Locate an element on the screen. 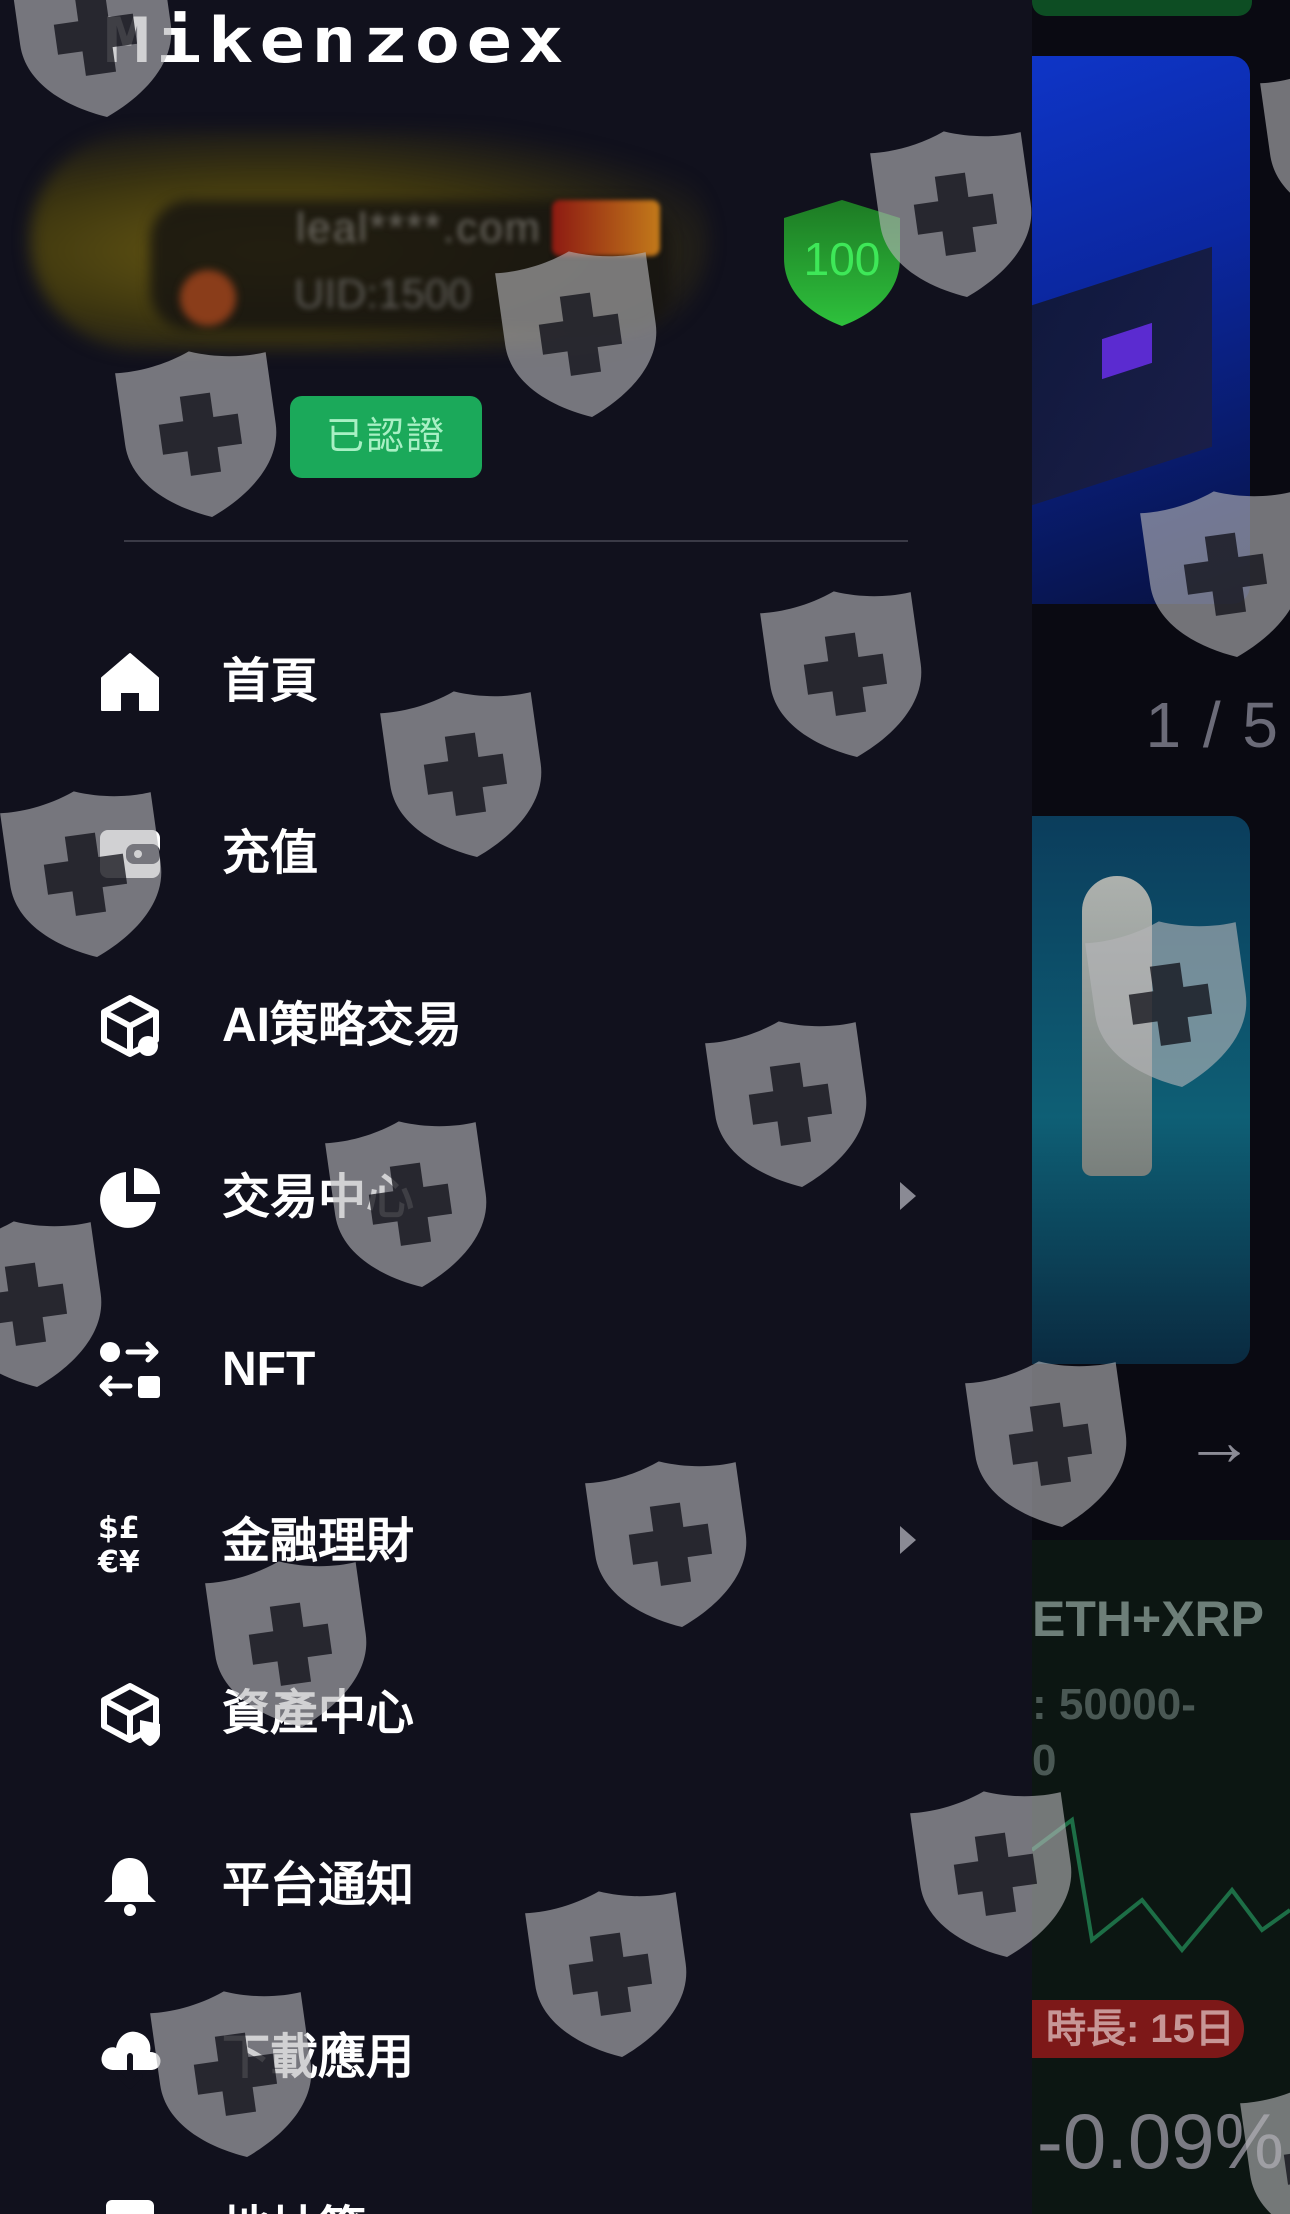 This screenshot has height=2214, width=1290. user-email: leal****.com is located at coordinates (419, 227).